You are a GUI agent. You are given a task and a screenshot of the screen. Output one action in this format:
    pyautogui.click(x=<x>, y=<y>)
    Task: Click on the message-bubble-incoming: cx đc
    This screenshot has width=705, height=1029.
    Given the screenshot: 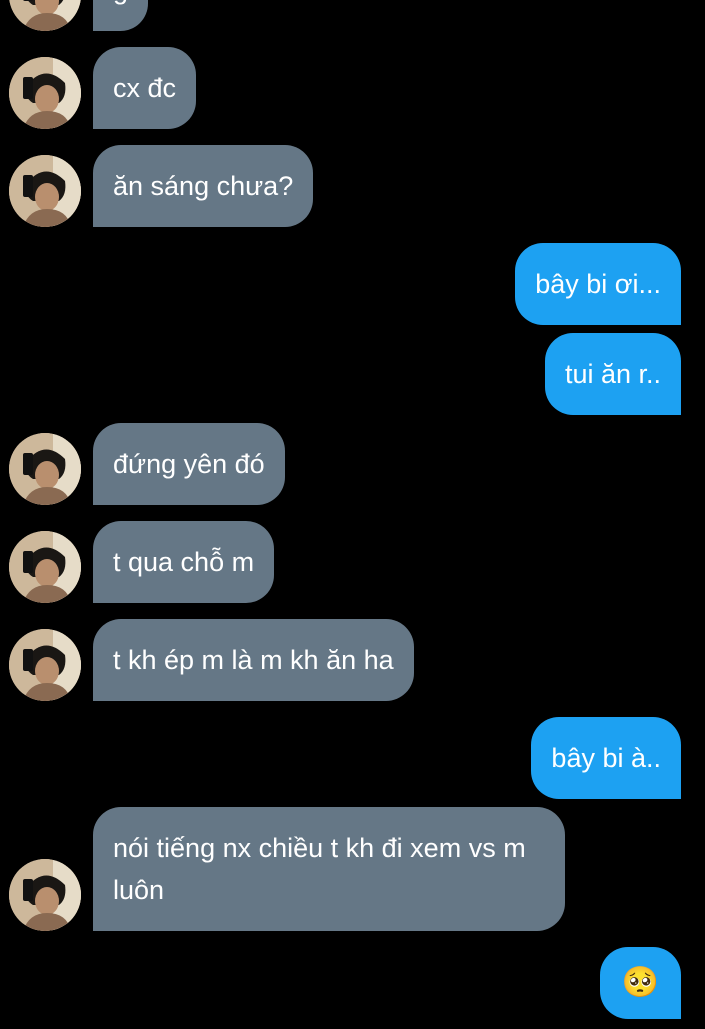 What is the action you would take?
    pyautogui.click(x=145, y=88)
    